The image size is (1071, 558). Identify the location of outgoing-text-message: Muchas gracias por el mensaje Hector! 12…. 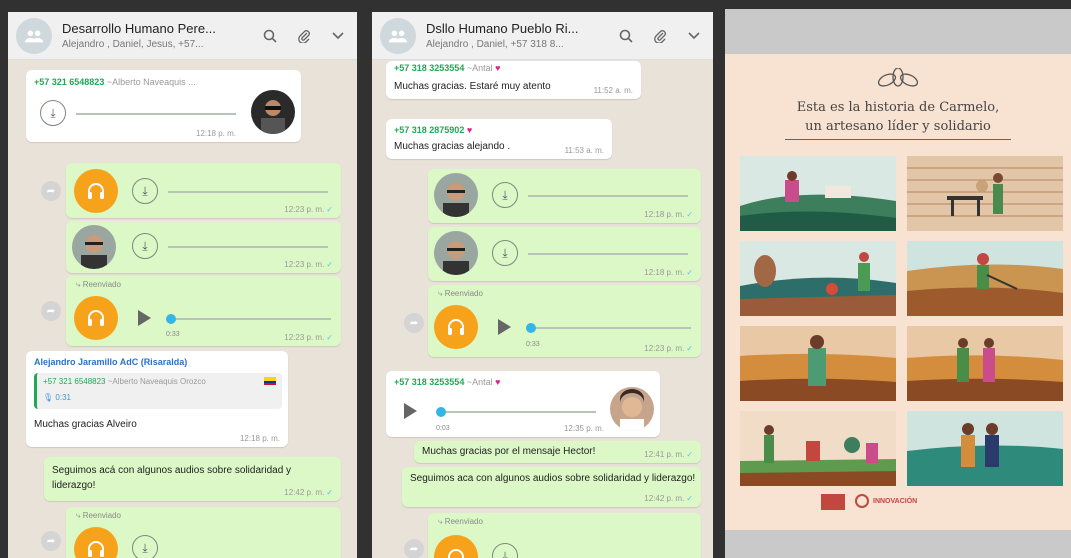
(557, 452).